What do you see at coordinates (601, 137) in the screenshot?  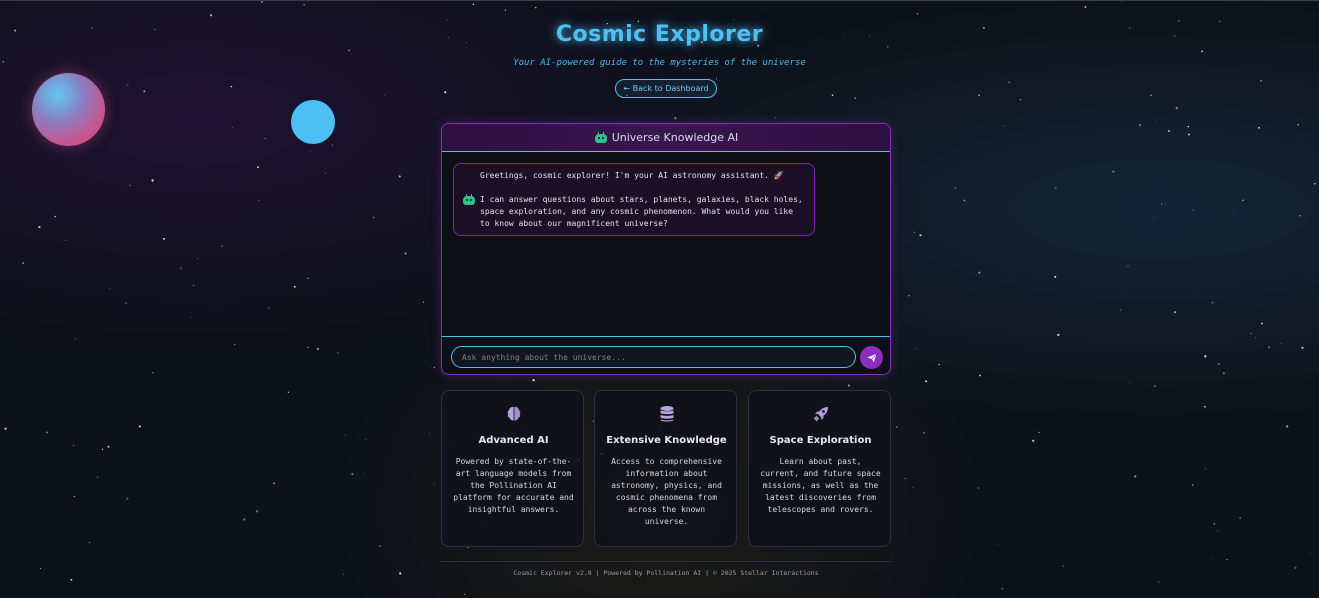 I see `robot-icon` at bounding box center [601, 137].